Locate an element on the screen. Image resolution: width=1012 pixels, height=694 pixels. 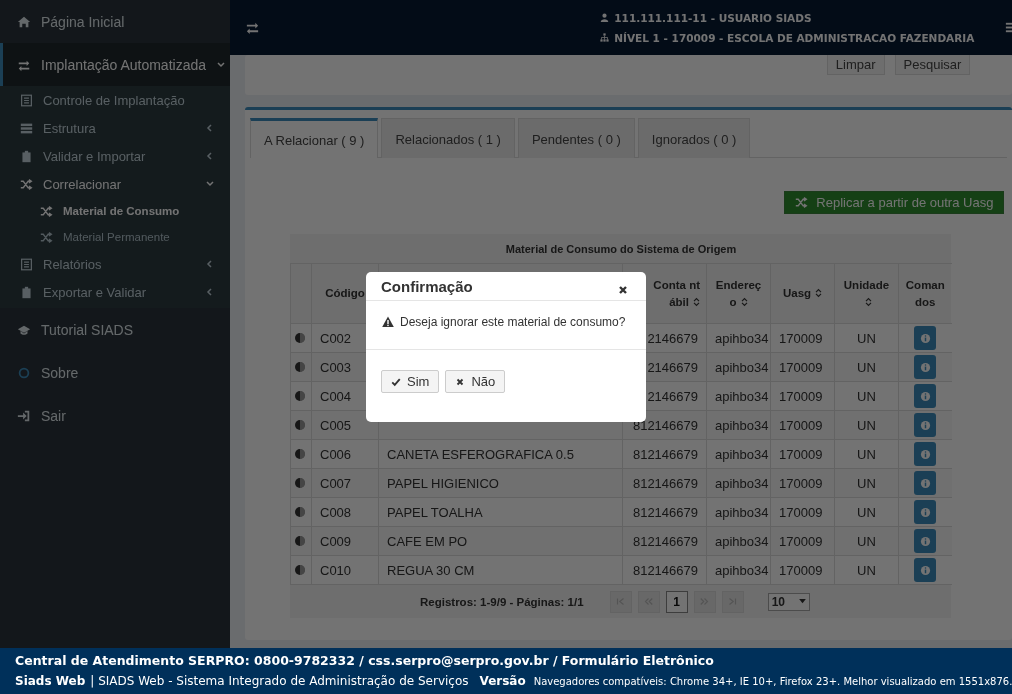
table-title: Material de Consumo do Sistema de Origem is located at coordinates (621, 249).